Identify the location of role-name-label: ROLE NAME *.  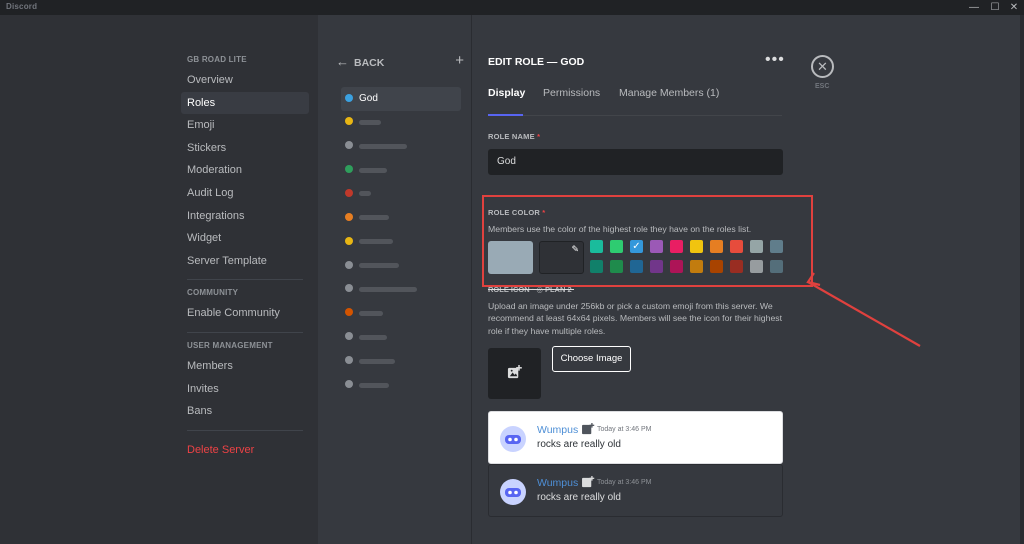
(514, 136).